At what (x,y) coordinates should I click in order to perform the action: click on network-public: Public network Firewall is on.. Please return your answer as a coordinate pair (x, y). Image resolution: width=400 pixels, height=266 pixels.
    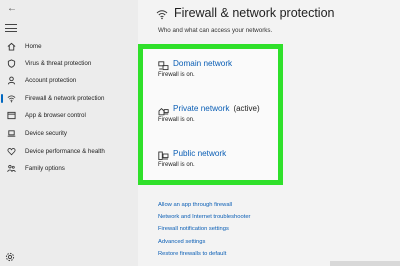
    Looking at the image, I should click on (194, 158).